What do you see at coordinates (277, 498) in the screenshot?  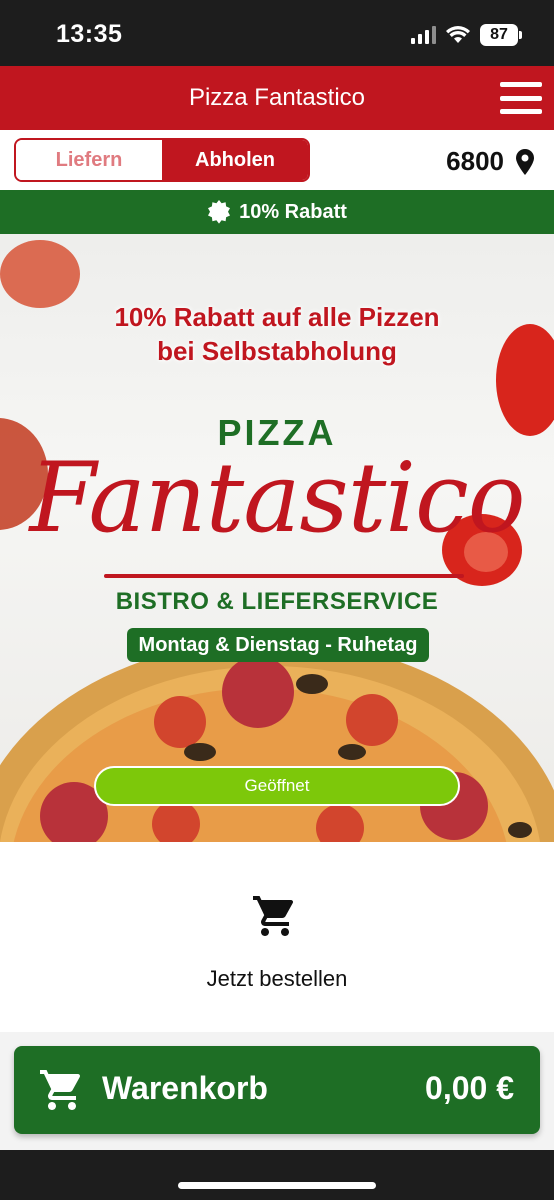 I see `brand-script: Fantastico` at bounding box center [277, 498].